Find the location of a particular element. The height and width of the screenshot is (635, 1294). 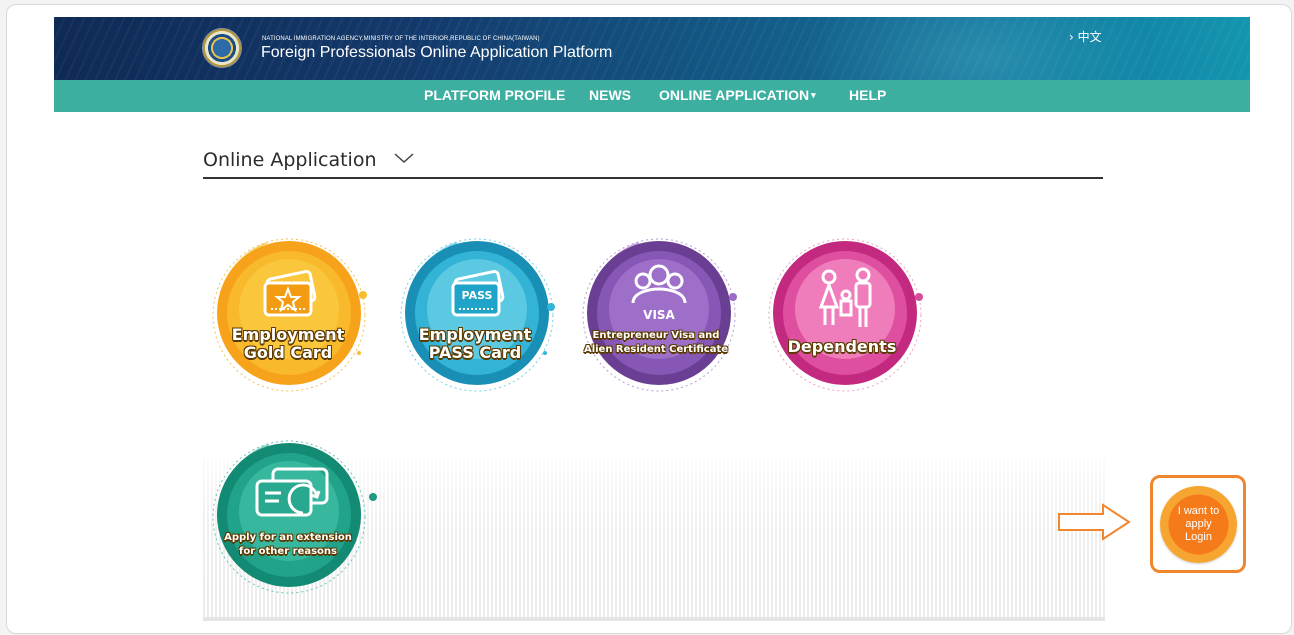

badge-pass-text: PASS is located at coordinates (477, 295).